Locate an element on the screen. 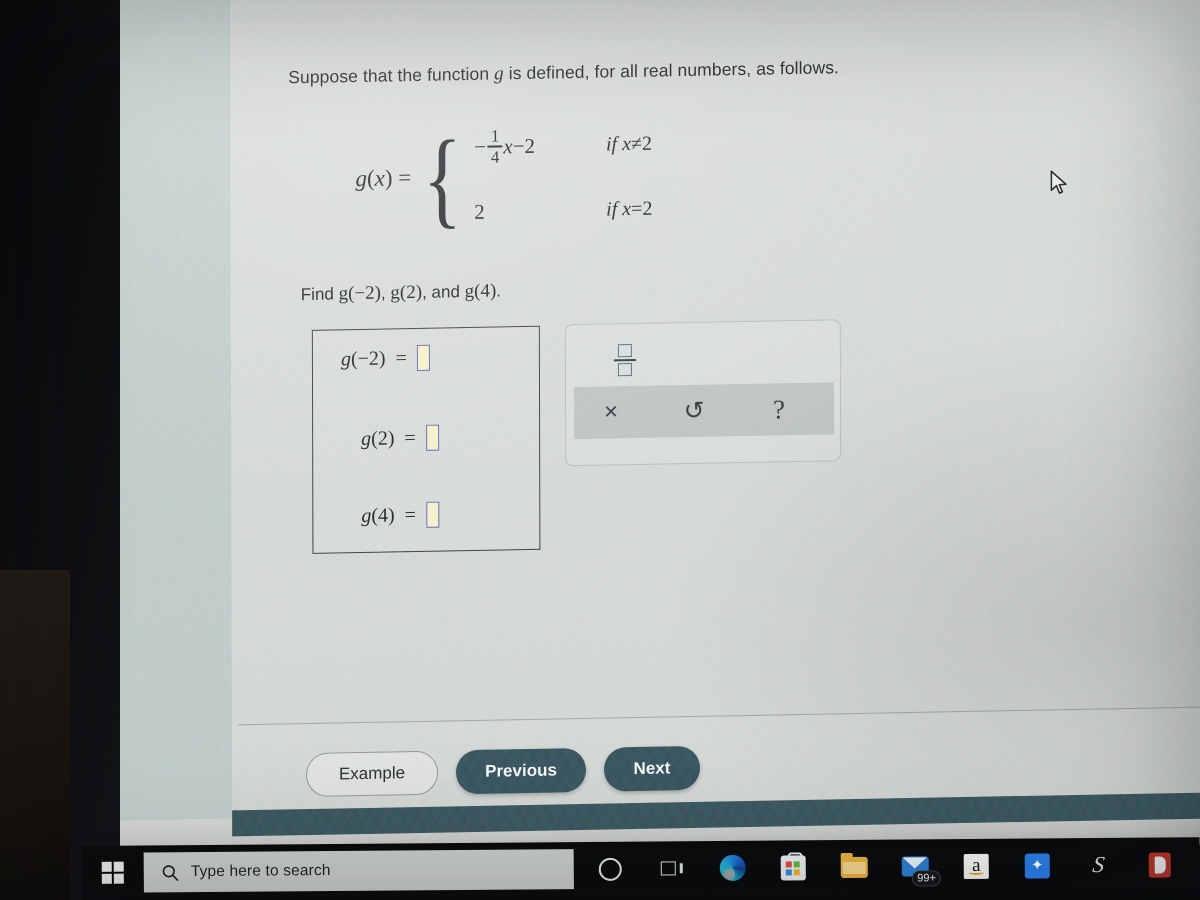  taskbar-item-store is located at coordinates (793, 867).